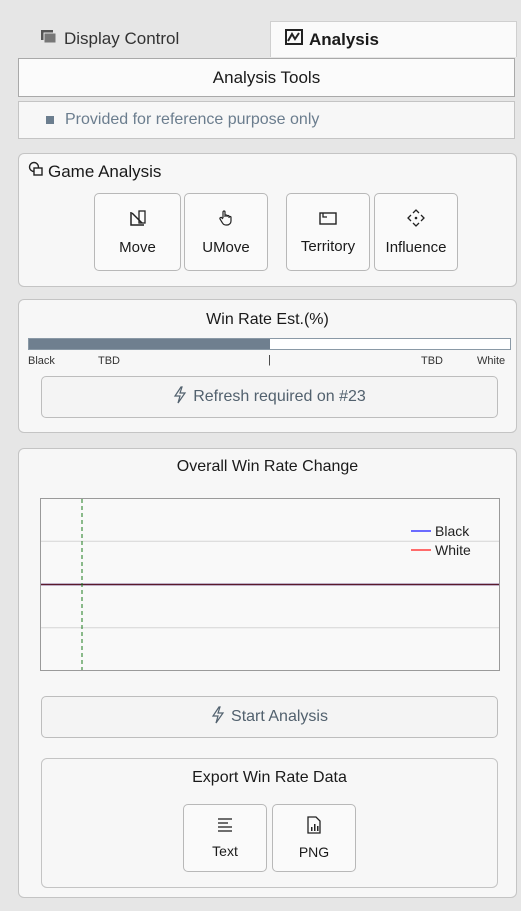 The width and height of the screenshot is (521, 911). I want to click on reference-notice-text: Provided for reference purpose only, so click(192, 119).